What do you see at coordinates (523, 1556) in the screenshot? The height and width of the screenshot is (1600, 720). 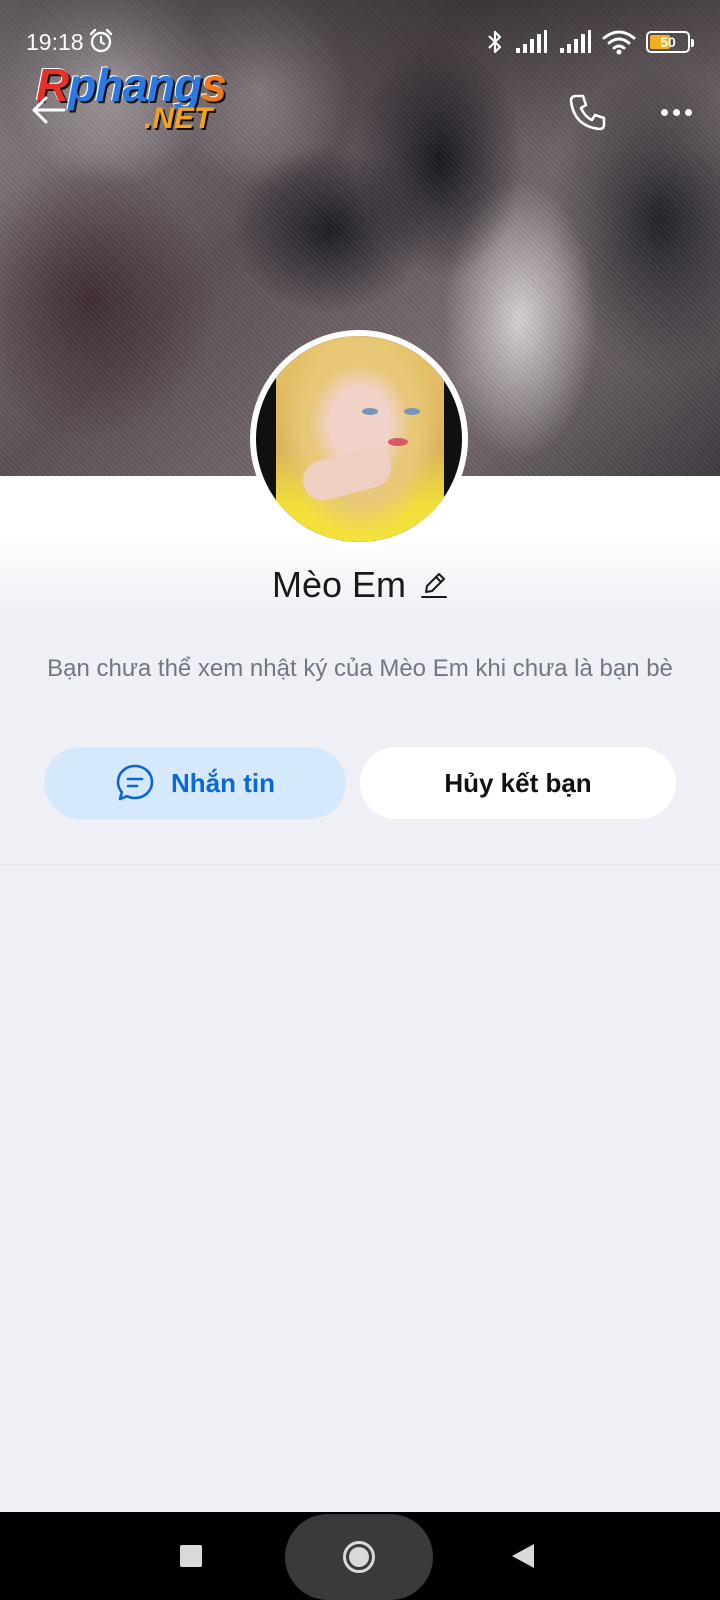 I see `nav-back-icon` at bounding box center [523, 1556].